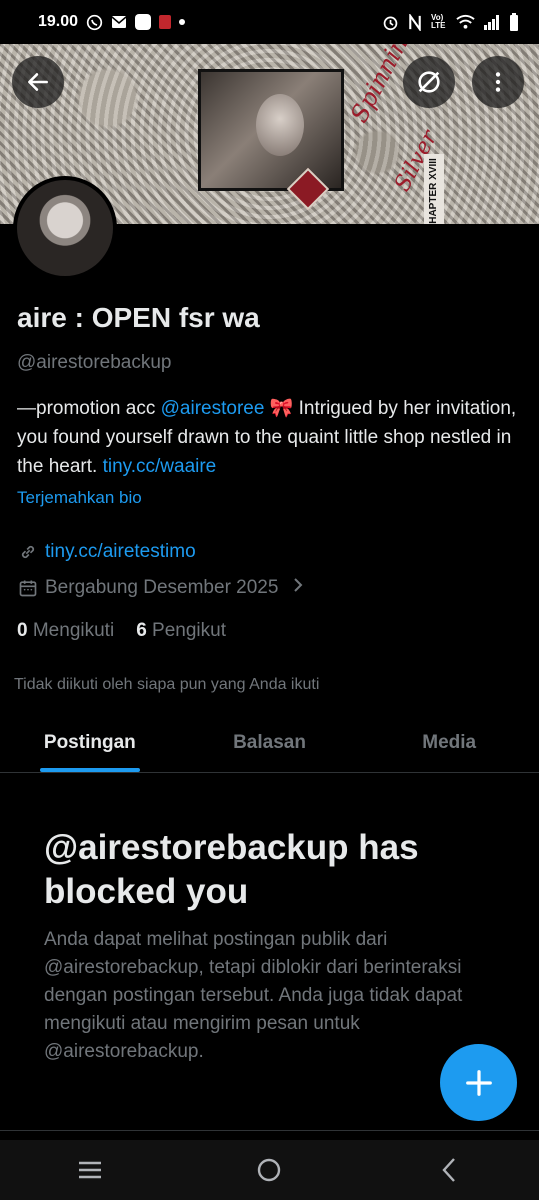 The width and height of the screenshot is (539, 1200). Describe the element at coordinates (450, 22) in the screenshot. I see `status-right: Vo) LTE` at that location.